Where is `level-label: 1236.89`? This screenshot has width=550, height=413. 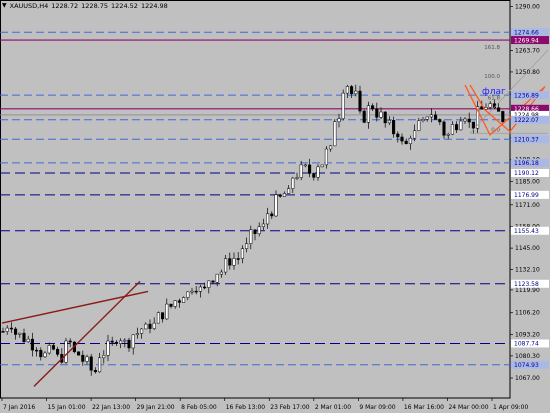
level-label: 1236.89 is located at coordinates (526, 95).